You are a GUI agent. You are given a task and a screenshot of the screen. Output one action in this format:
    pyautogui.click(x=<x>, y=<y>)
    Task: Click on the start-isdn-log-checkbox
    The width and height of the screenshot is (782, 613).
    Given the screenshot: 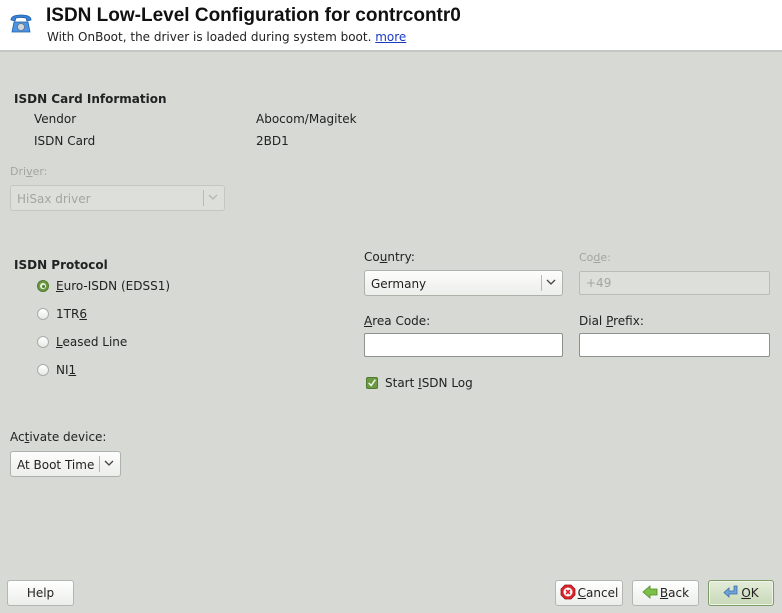 What is the action you would take?
    pyautogui.click(x=372, y=383)
    